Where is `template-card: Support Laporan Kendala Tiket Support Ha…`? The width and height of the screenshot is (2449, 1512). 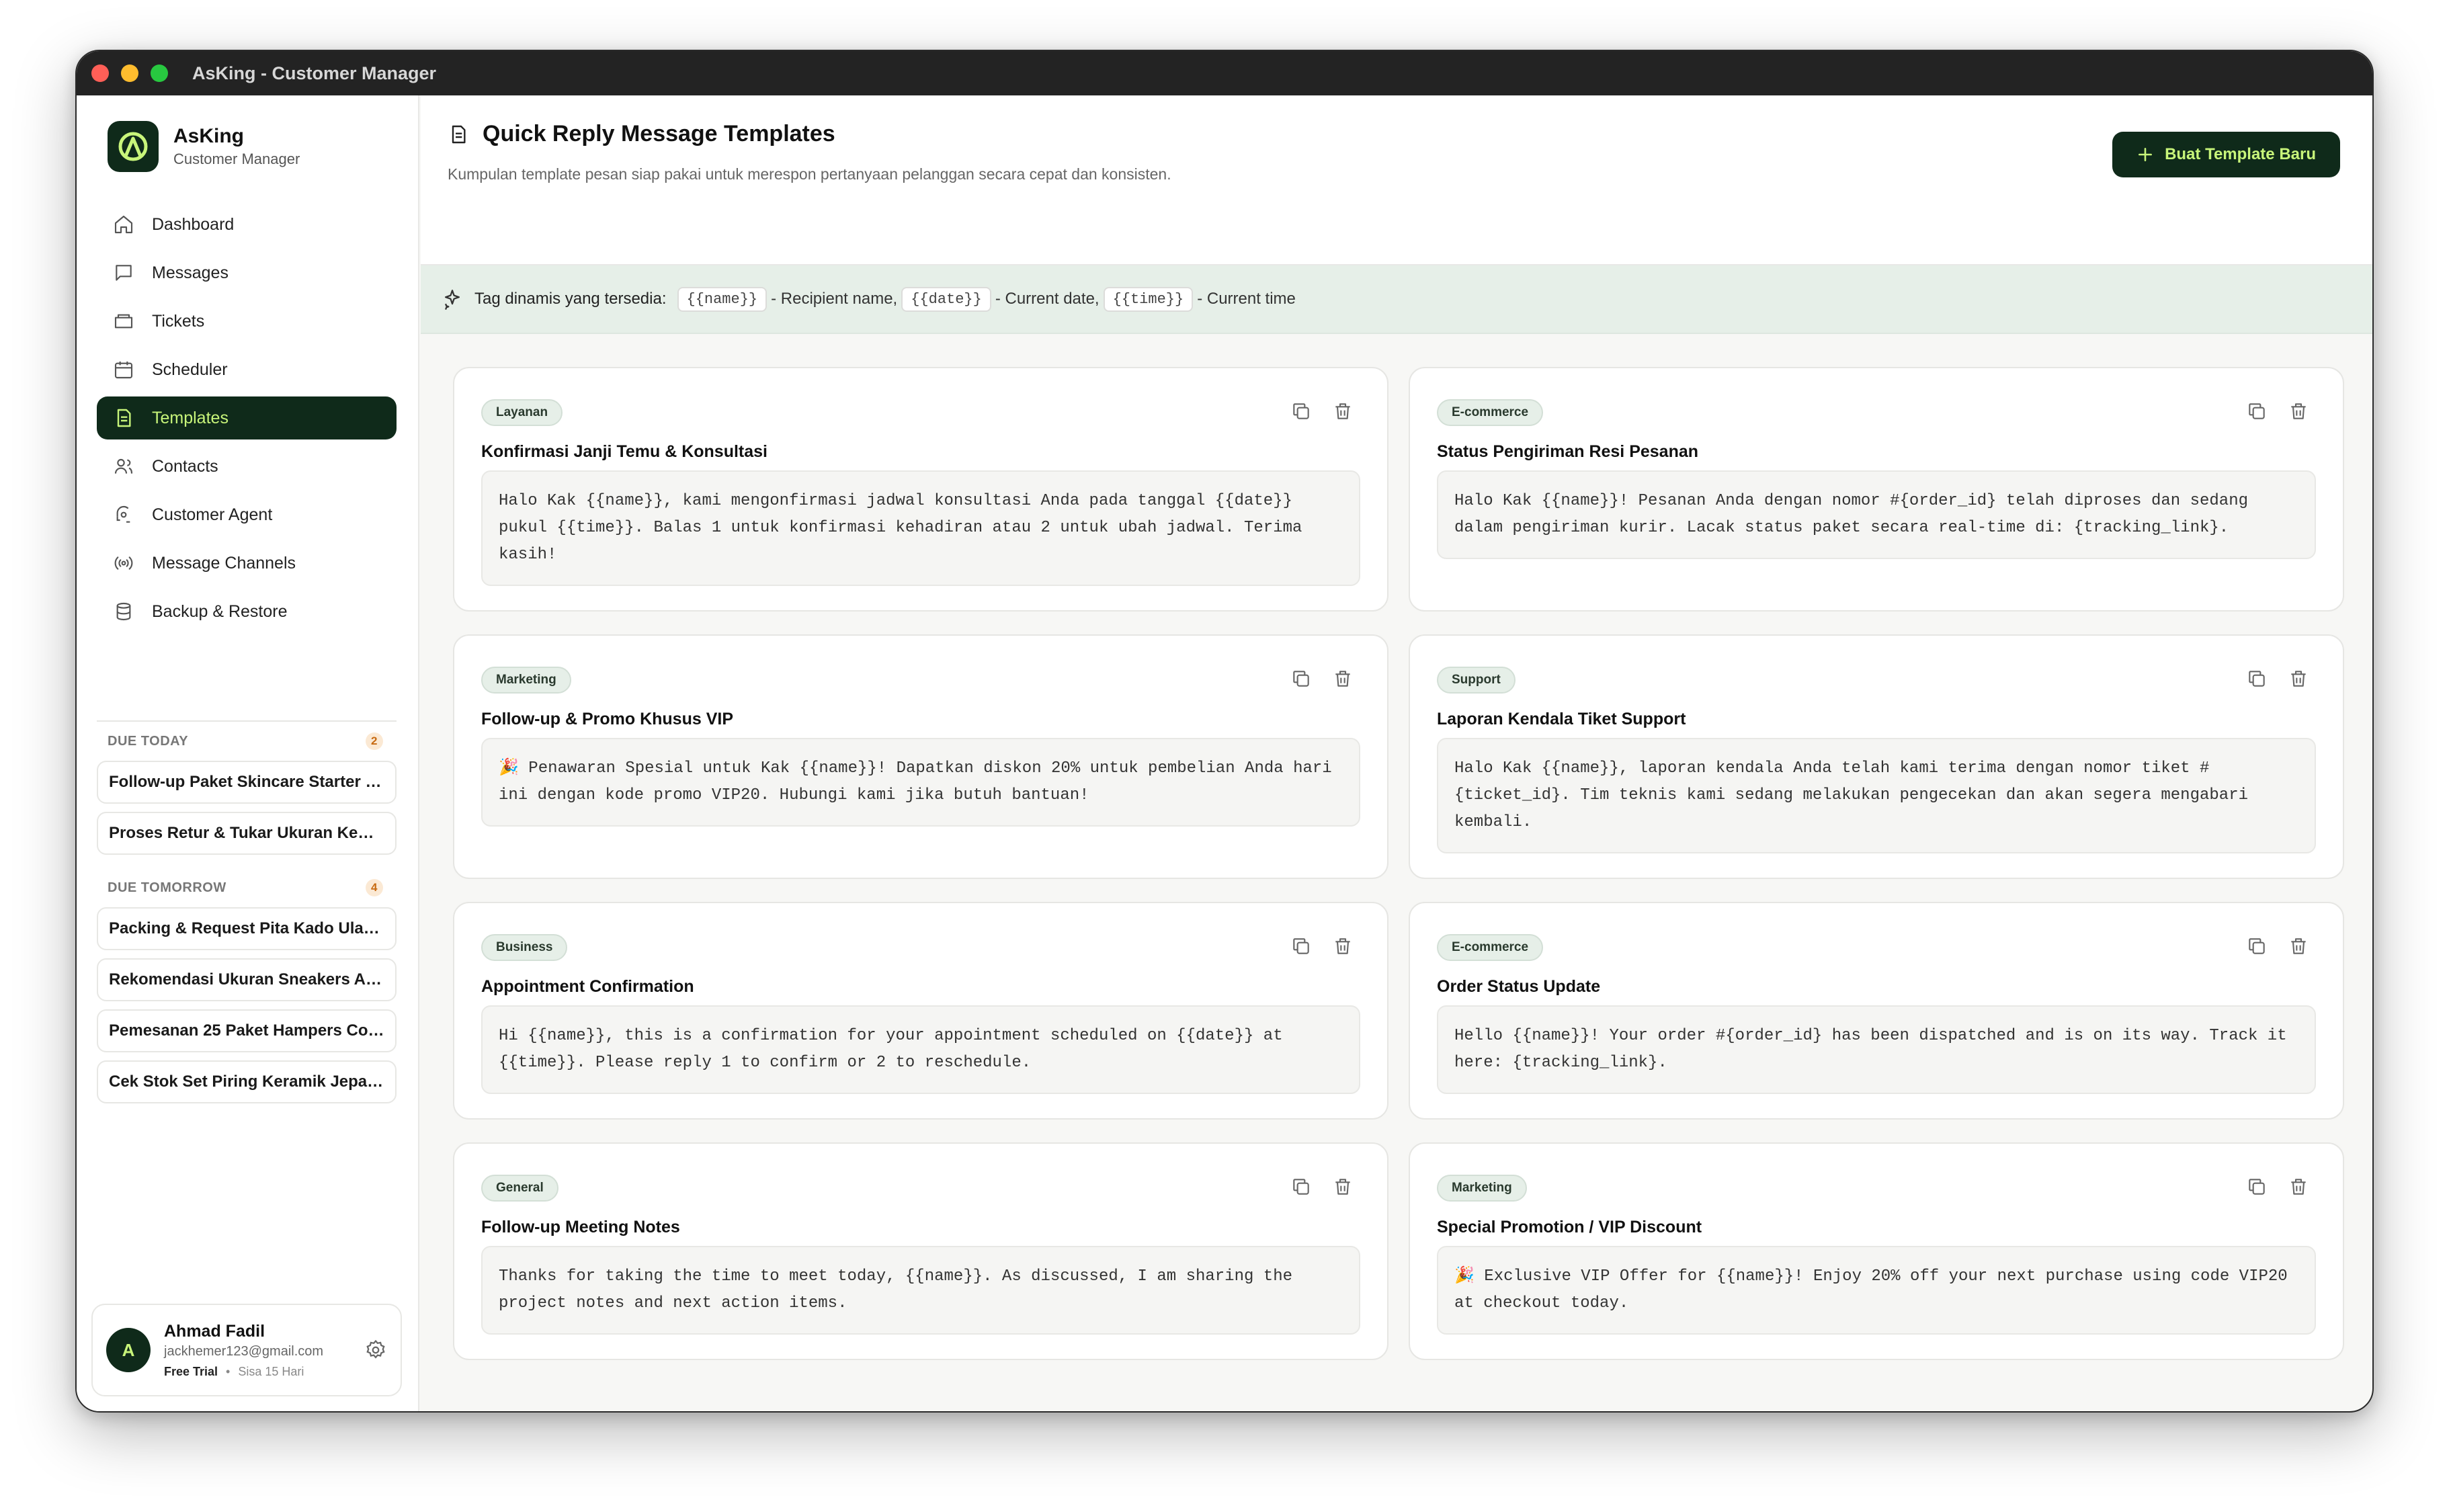
template-card: Support Laporan Kendala Tiket Support Ha… is located at coordinates (1876, 757).